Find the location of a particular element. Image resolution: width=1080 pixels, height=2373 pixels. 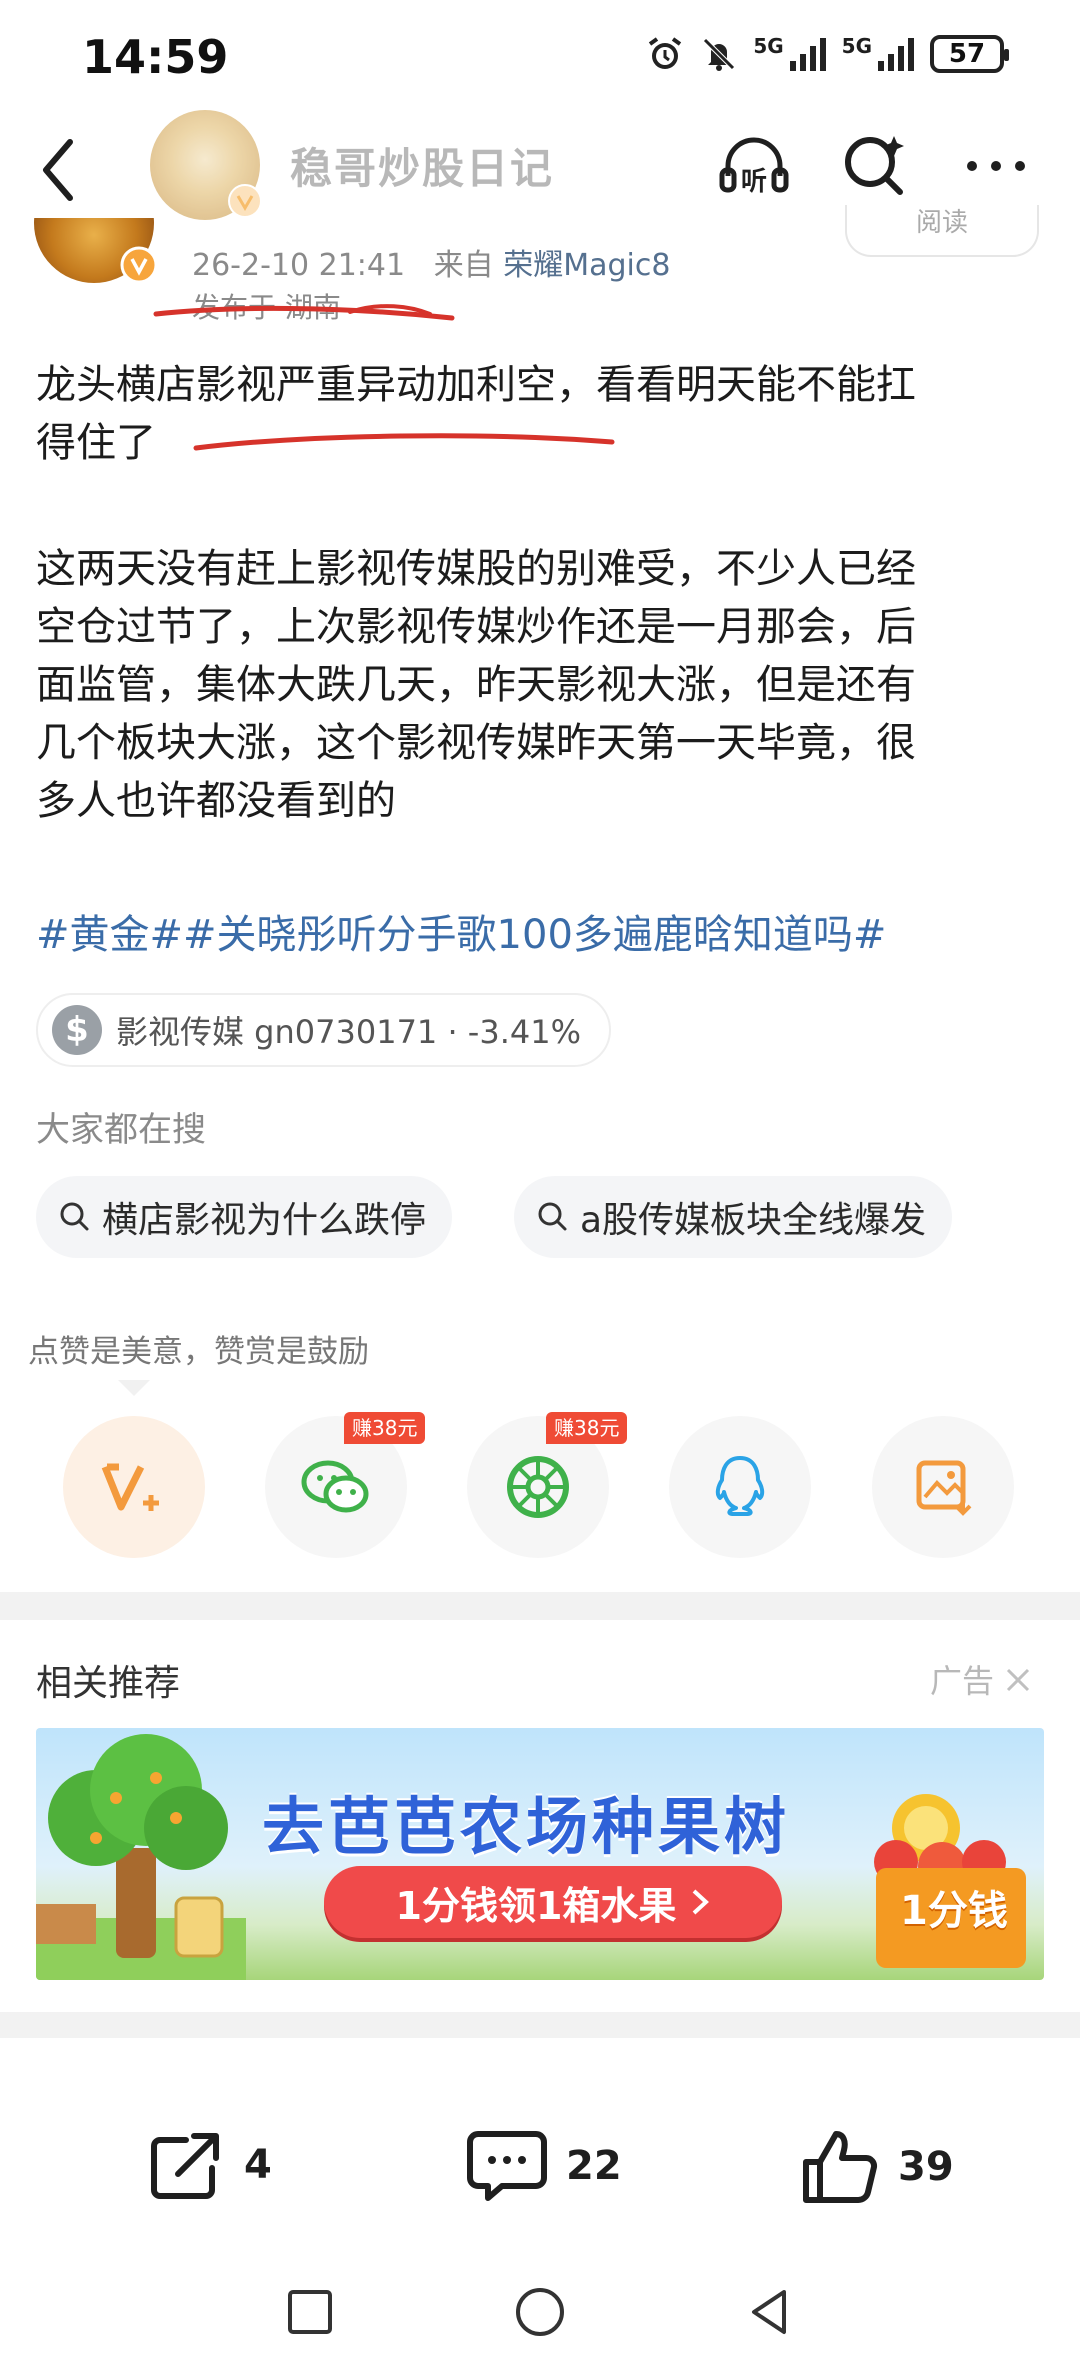

hashtag-links: #黄金##关晓彤听分手歌100多遍鹿晗知道吗# is located at coordinates (461, 931).